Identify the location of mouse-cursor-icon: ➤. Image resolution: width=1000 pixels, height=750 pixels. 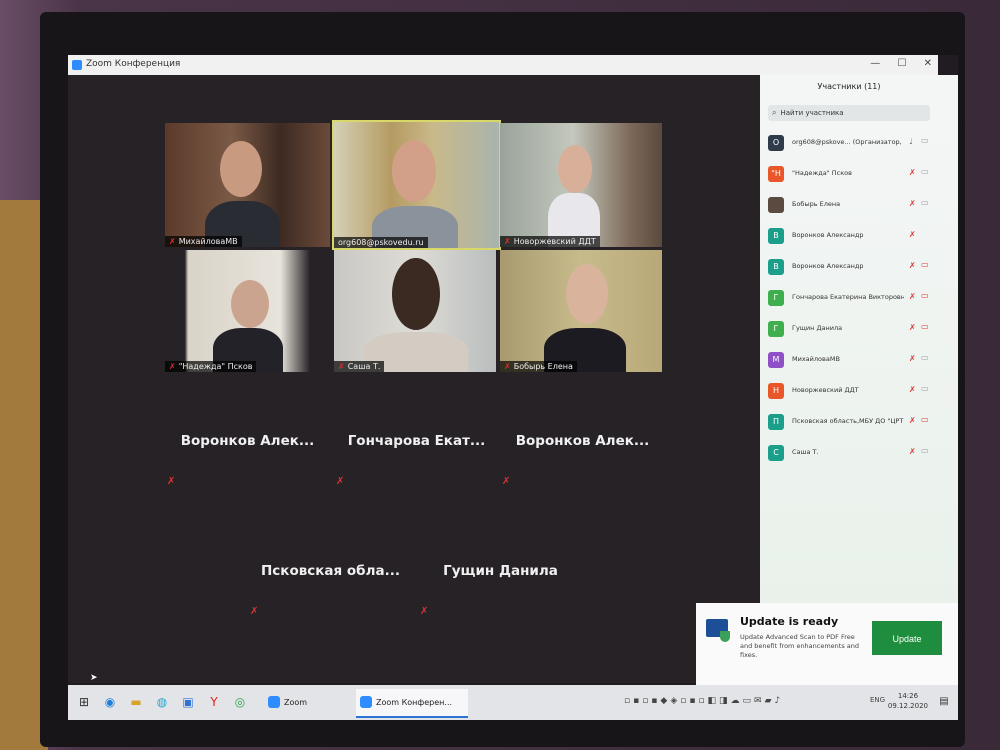
(94, 678).